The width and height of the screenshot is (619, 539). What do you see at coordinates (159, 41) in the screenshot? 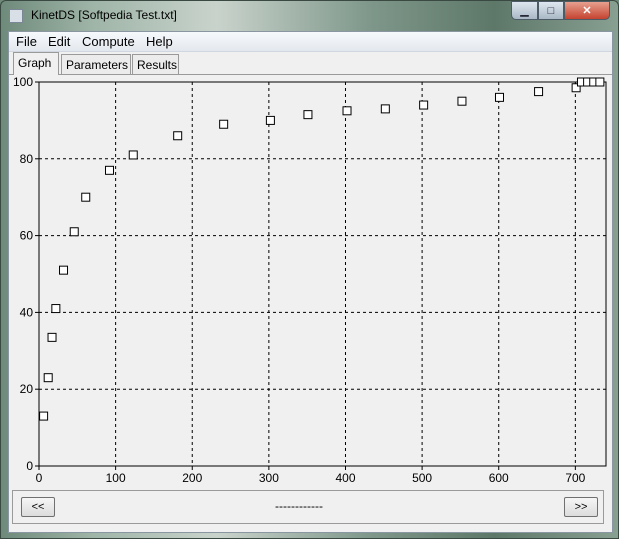
I see `menu-help: Help` at bounding box center [159, 41].